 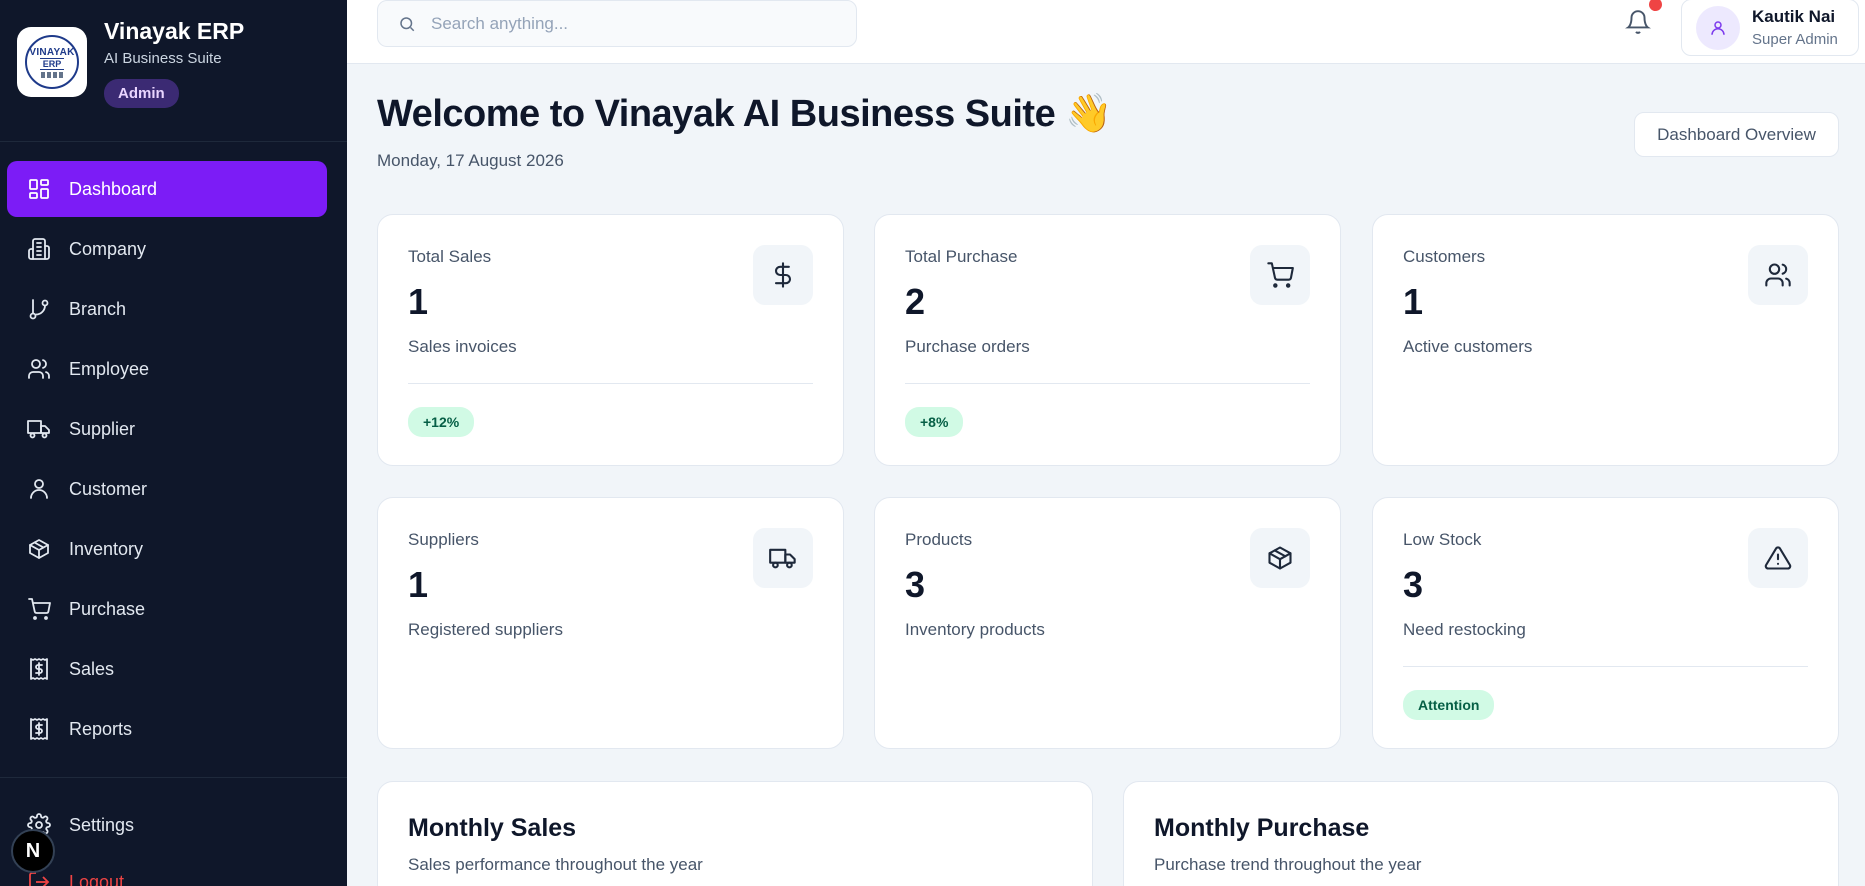 I want to click on logout-label: Logout, so click(x=97, y=878).